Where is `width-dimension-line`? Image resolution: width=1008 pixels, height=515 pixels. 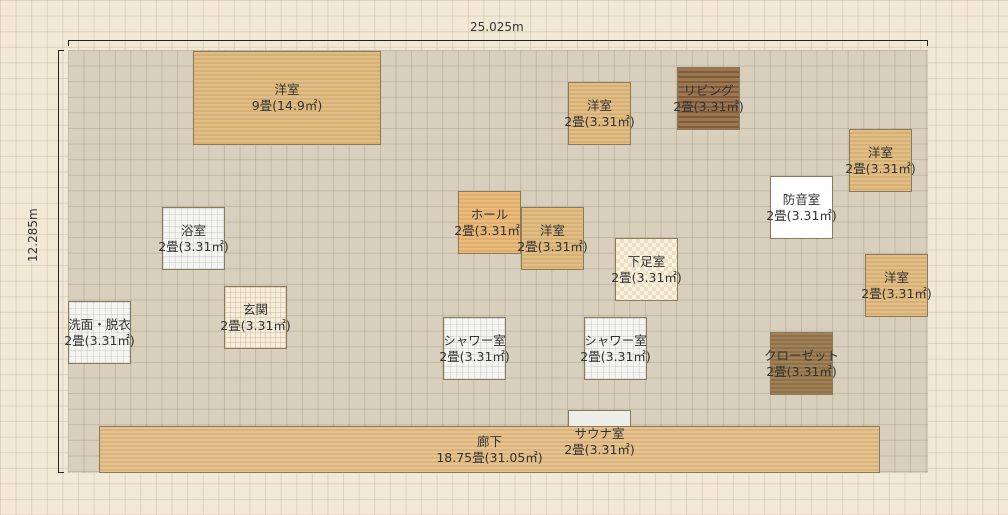
width-dimension-line is located at coordinates (498, 43).